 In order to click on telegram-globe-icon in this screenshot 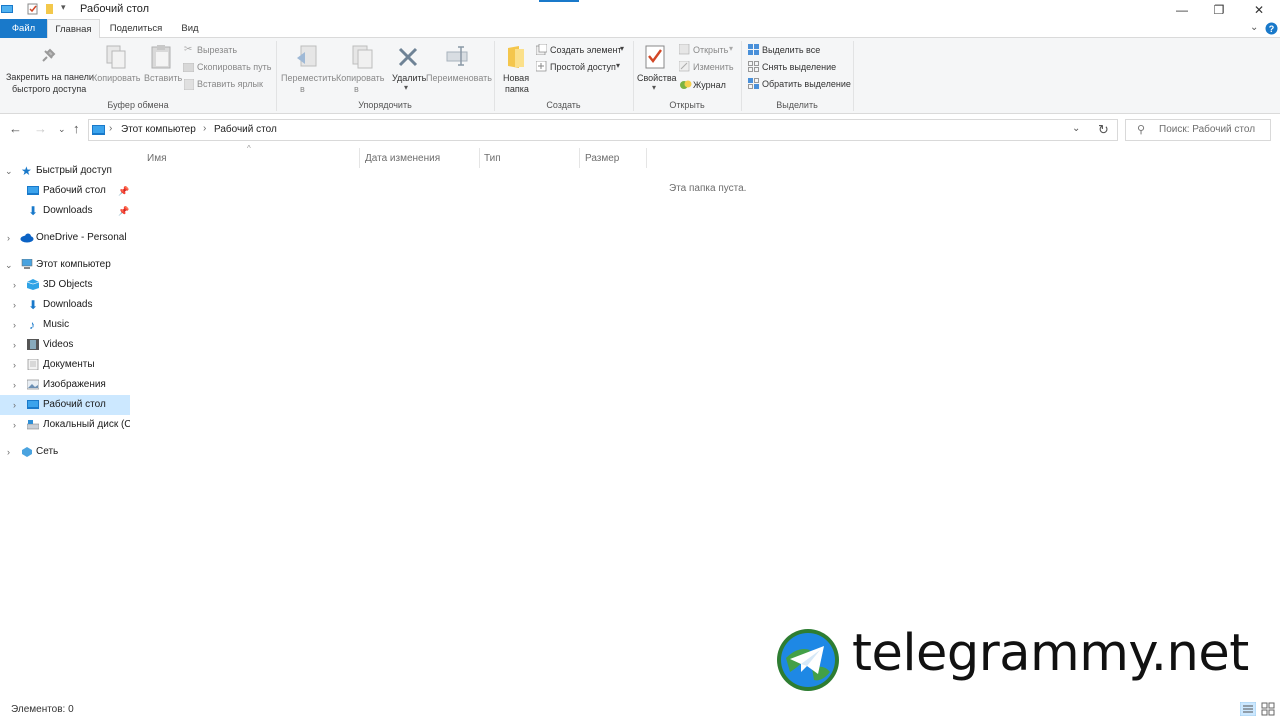, I will do `click(808, 660)`.